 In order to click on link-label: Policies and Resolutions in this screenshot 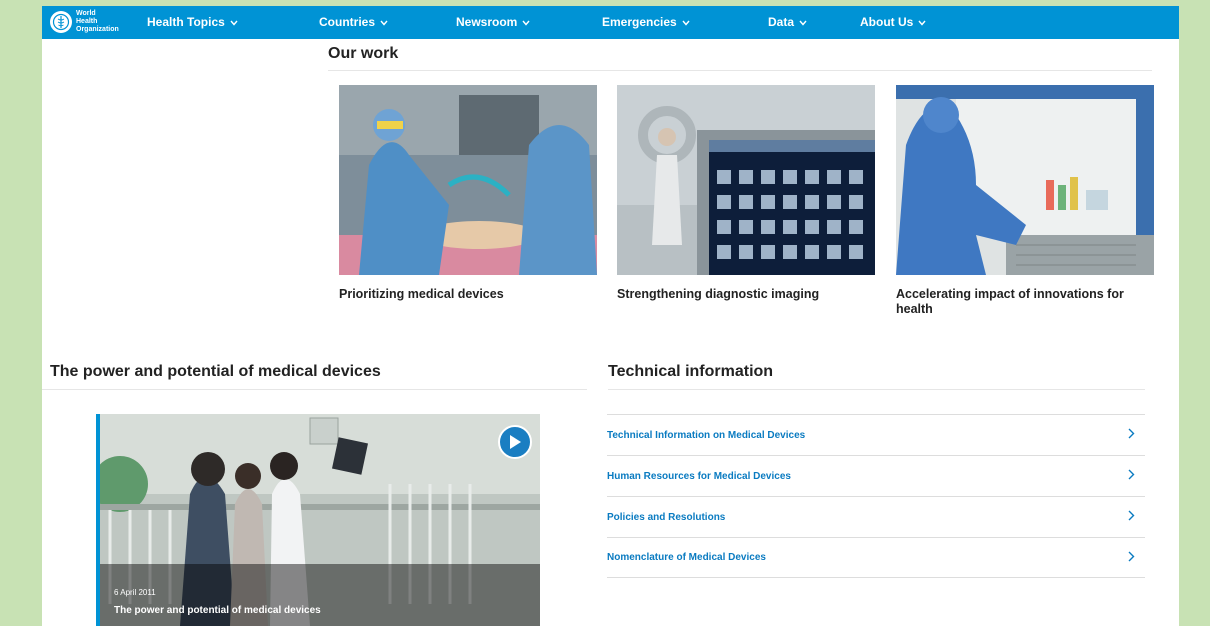, I will do `click(666, 517)`.